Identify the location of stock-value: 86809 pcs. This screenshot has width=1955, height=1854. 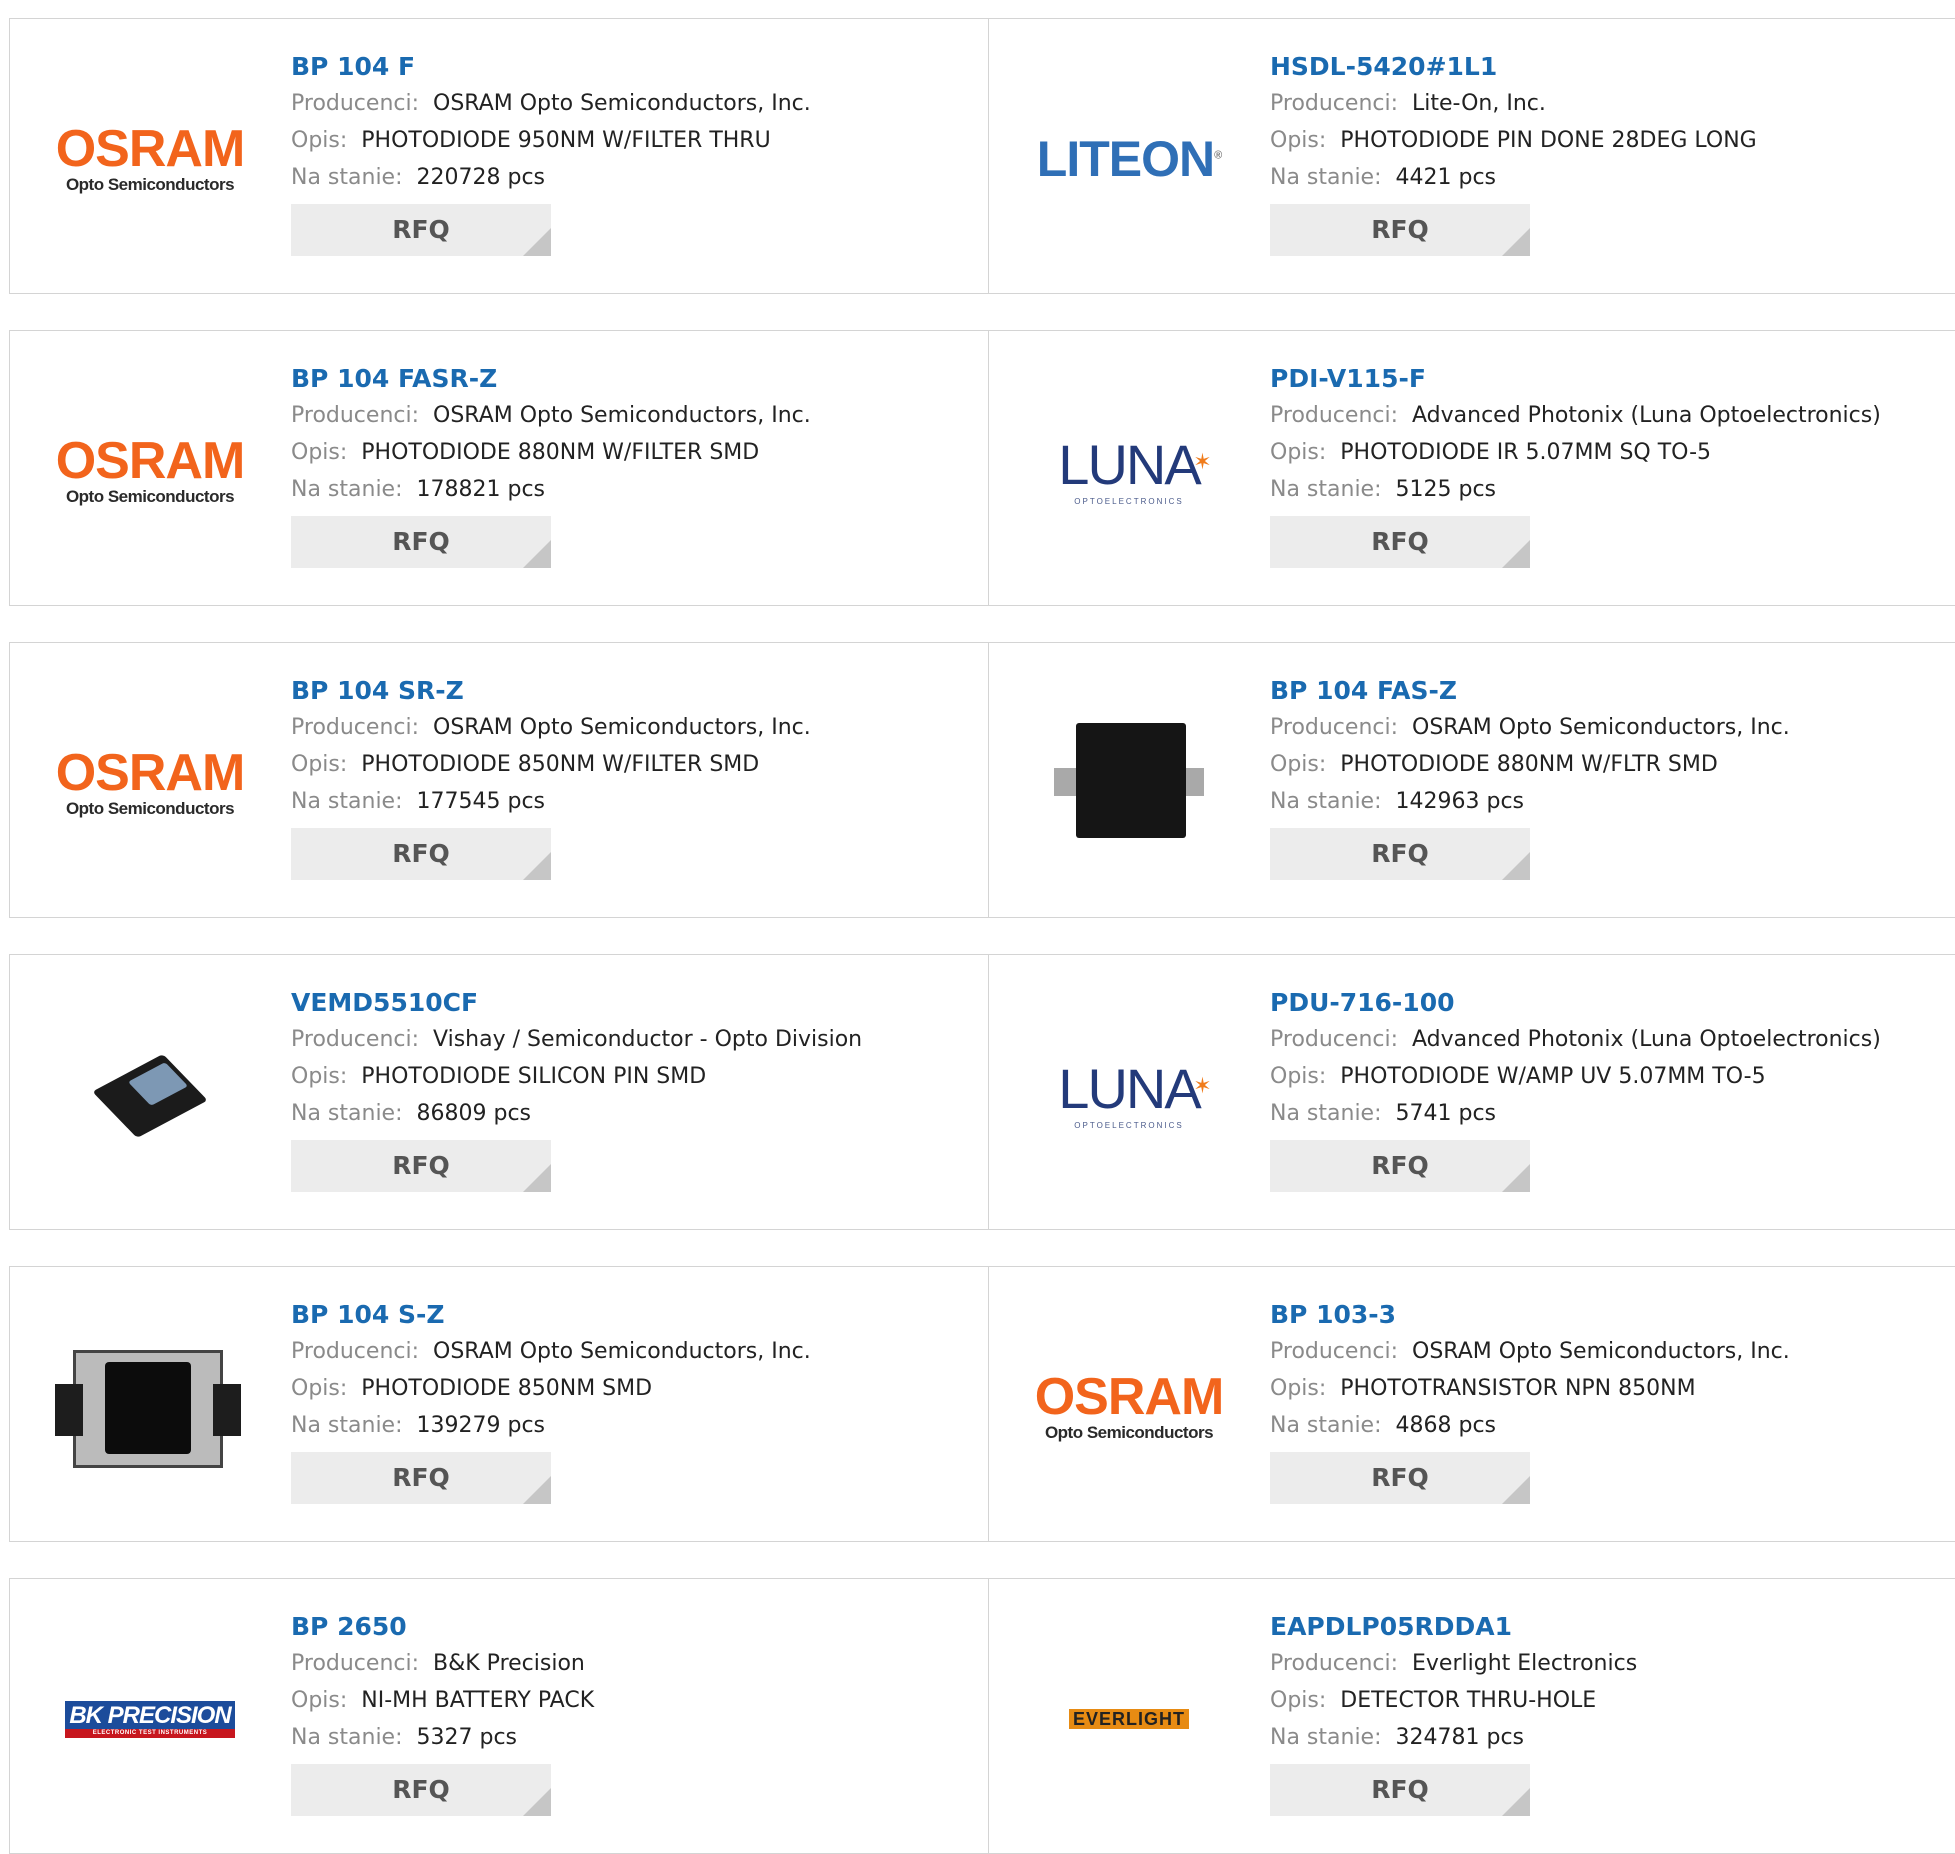
(474, 1113).